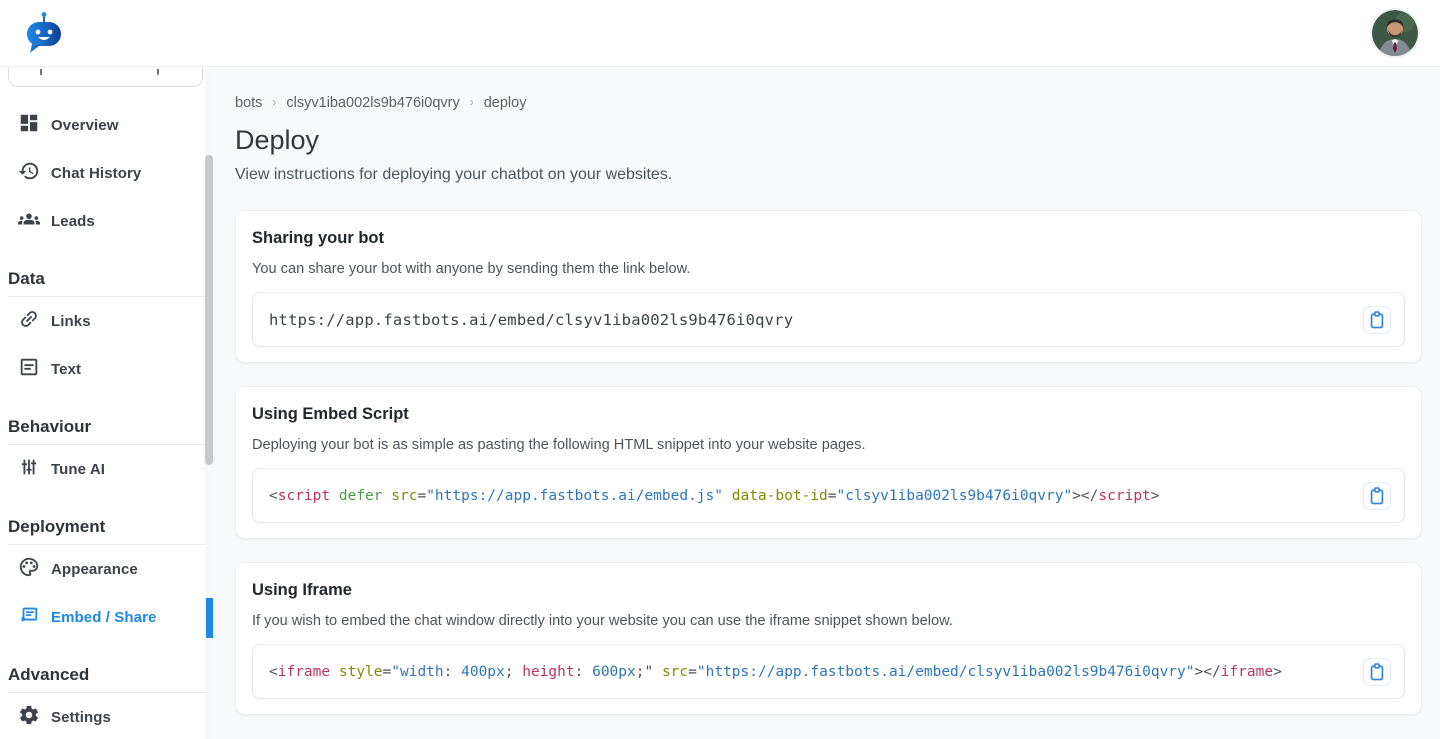  I want to click on sidebar-item-tune-ai: Tune AI, so click(102, 469).